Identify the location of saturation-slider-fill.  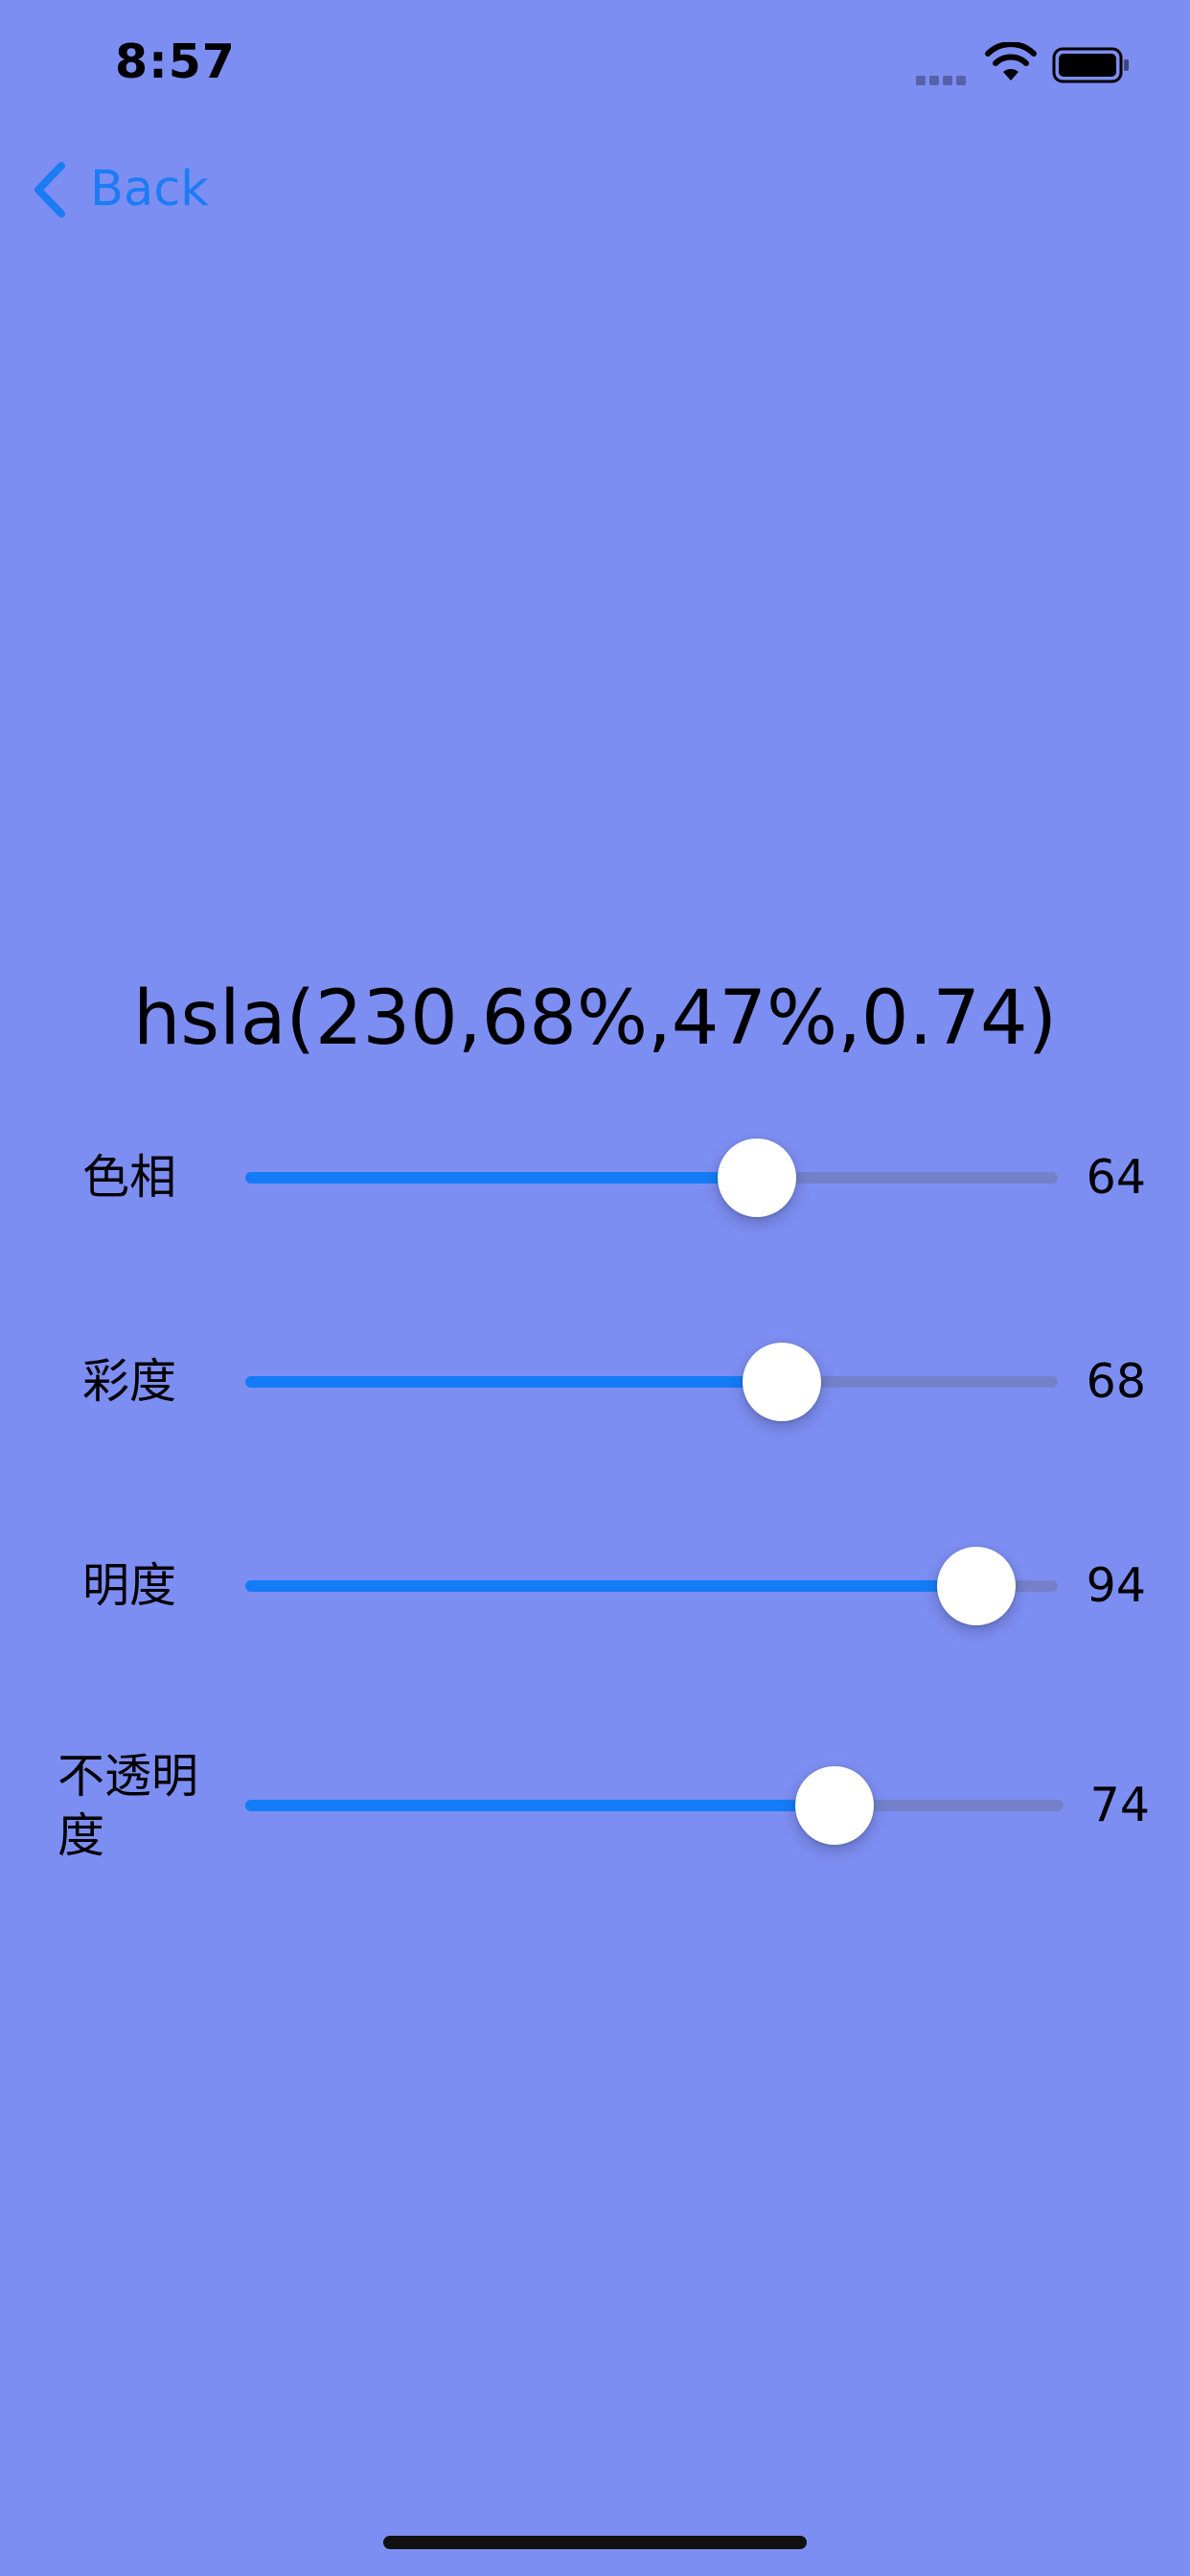
(513, 1382).